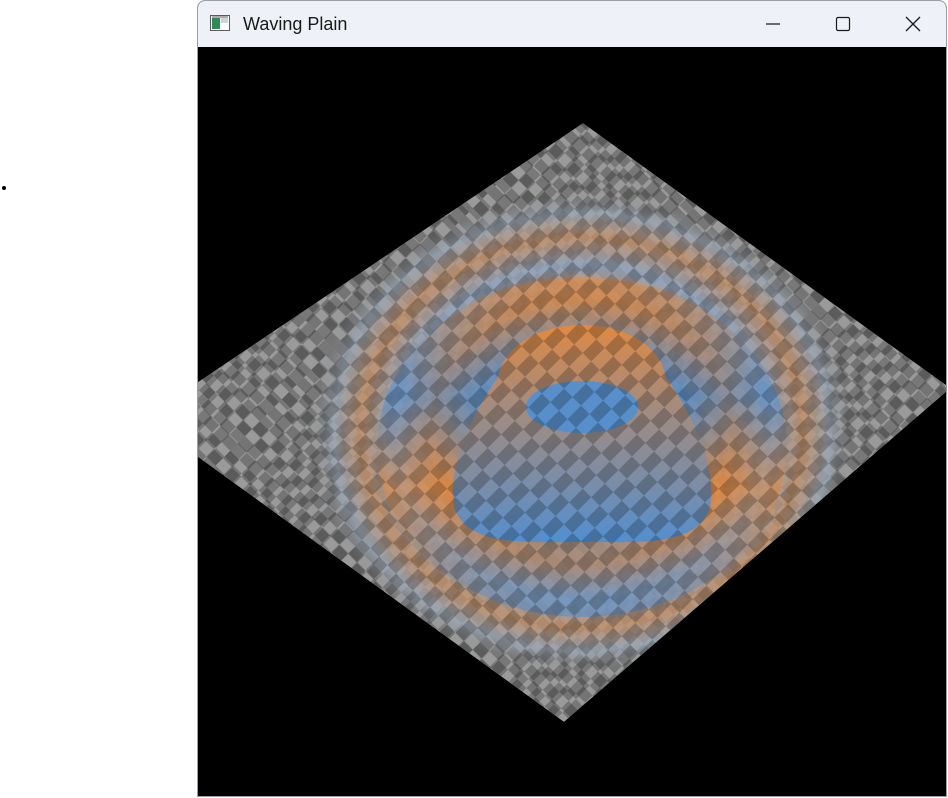  What do you see at coordinates (4, 188) in the screenshot?
I see `desktop-dot` at bounding box center [4, 188].